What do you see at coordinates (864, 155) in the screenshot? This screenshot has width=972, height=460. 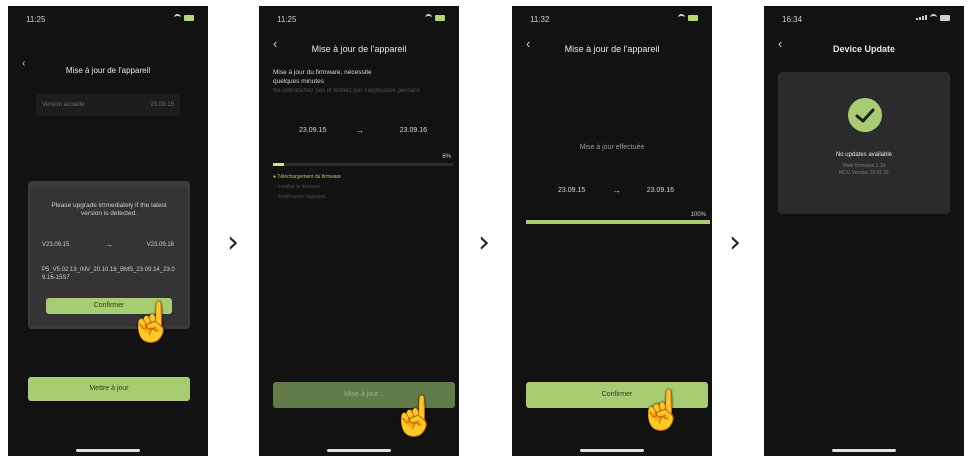 I see `status-text: No updates available` at bounding box center [864, 155].